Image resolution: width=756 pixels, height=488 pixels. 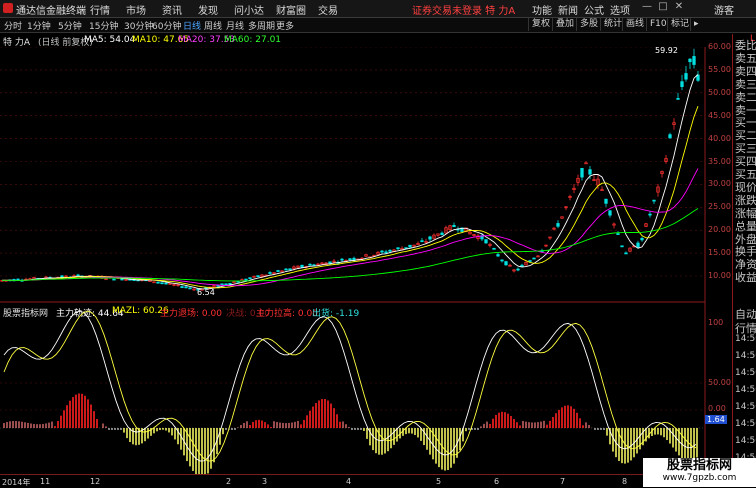 I want to click on quote-field-label: 收益, so click(x=745, y=278).